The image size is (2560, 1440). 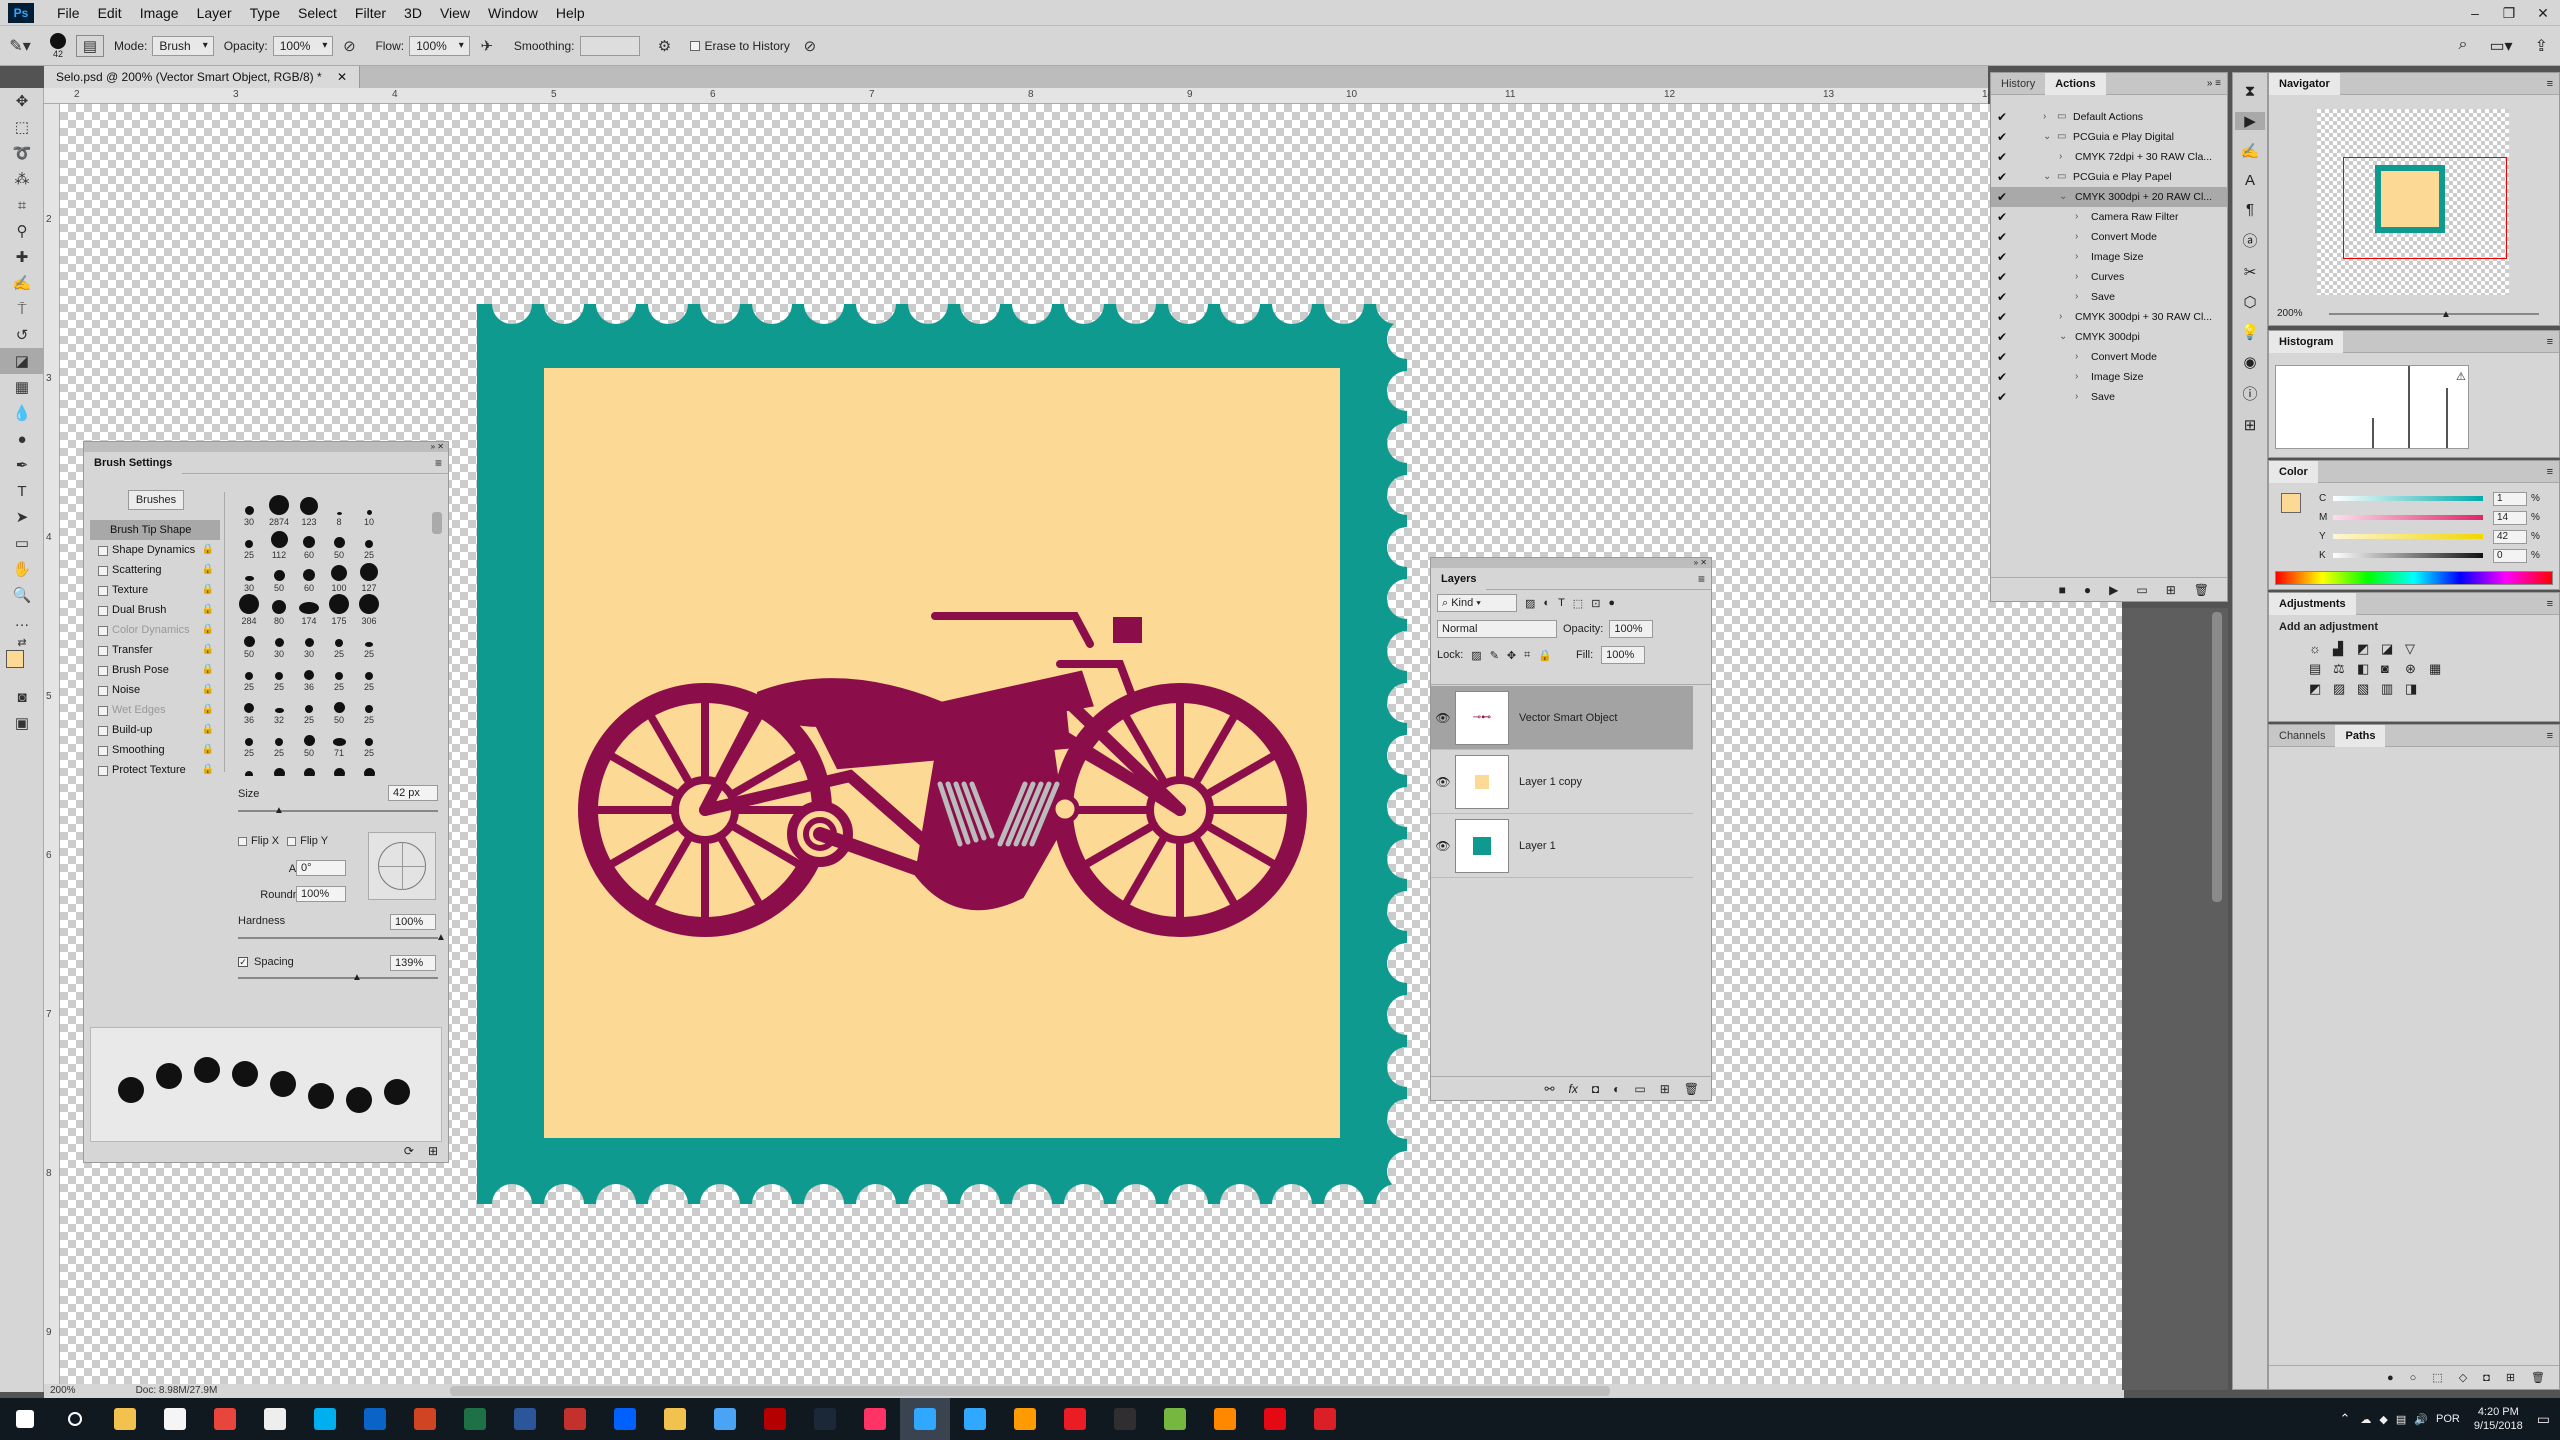 What do you see at coordinates (2250, 151) in the screenshot?
I see `brush-settings-icon: ✍` at bounding box center [2250, 151].